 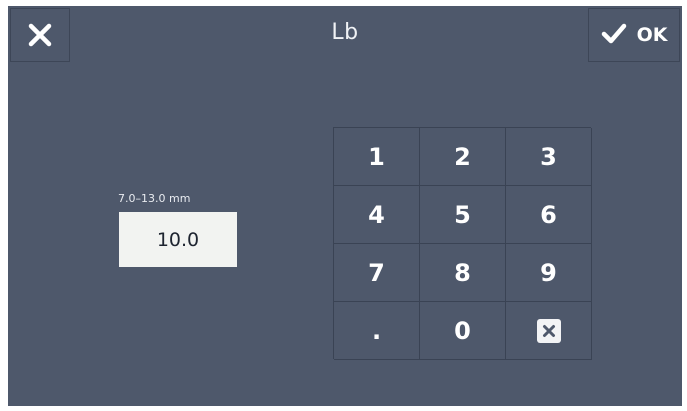 I want to click on value-input-field: 10.0, so click(x=178, y=239).